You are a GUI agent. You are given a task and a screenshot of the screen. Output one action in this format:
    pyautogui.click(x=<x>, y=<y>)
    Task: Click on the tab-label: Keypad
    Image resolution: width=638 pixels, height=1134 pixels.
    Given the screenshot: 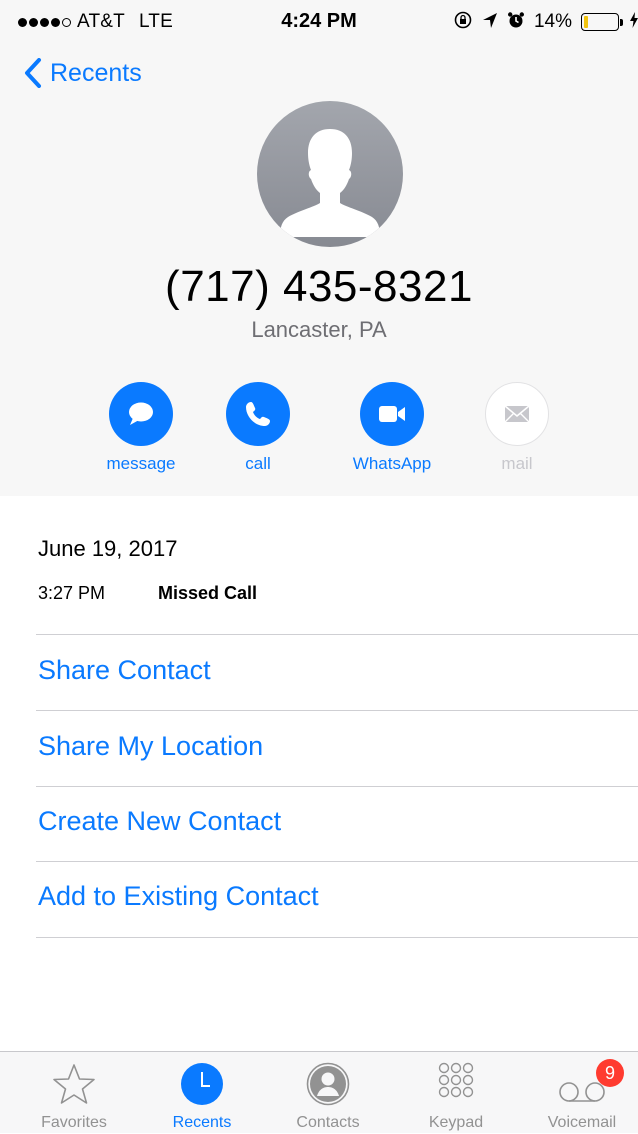 What is the action you would take?
    pyautogui.click(x=456, y=1122)
    